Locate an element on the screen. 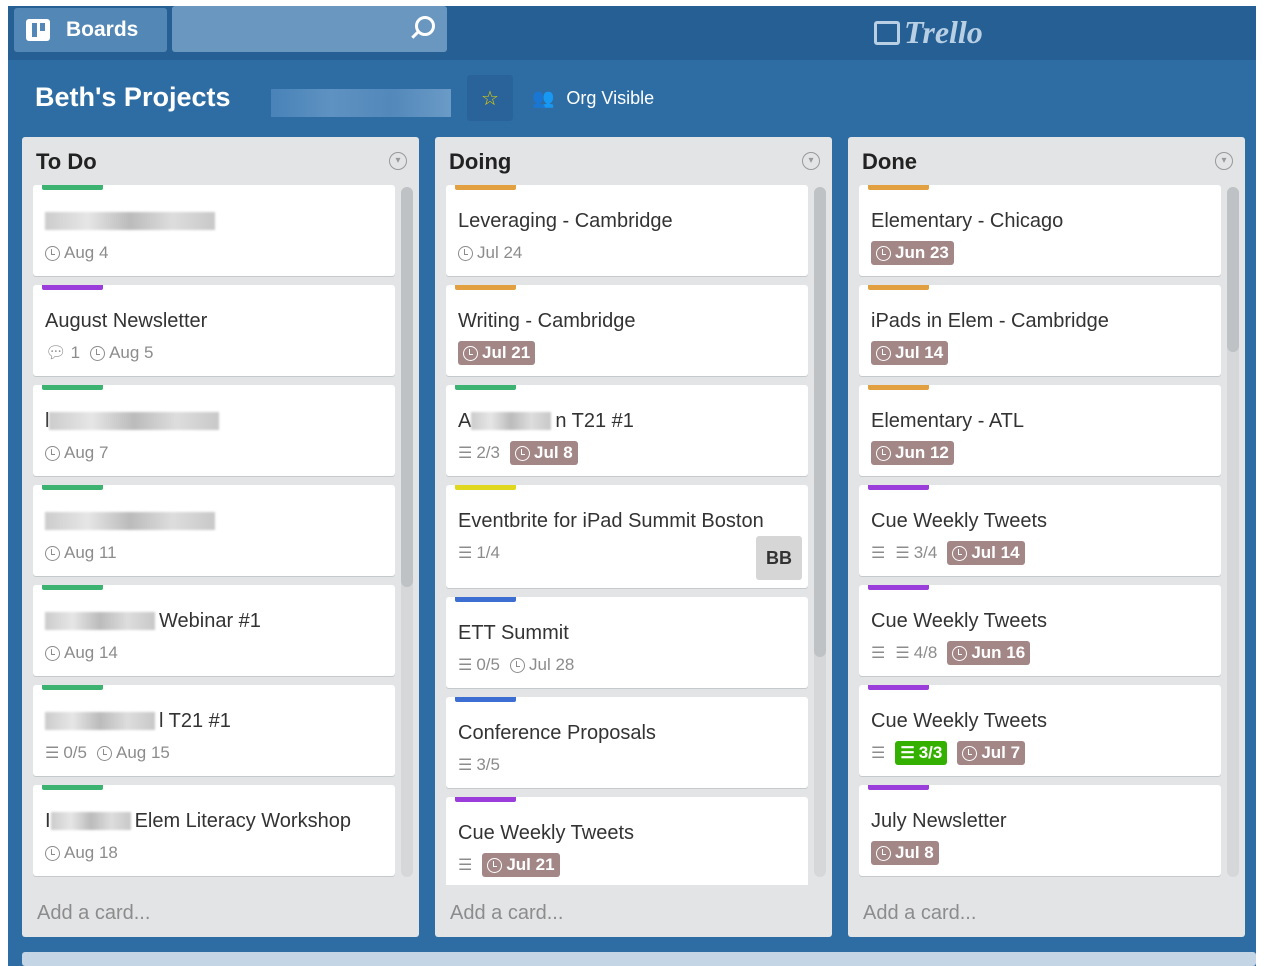 Image resolution: width=1264 pixels, height=966 pixels. card: Aug 11 is located at coordinates (214, 530).